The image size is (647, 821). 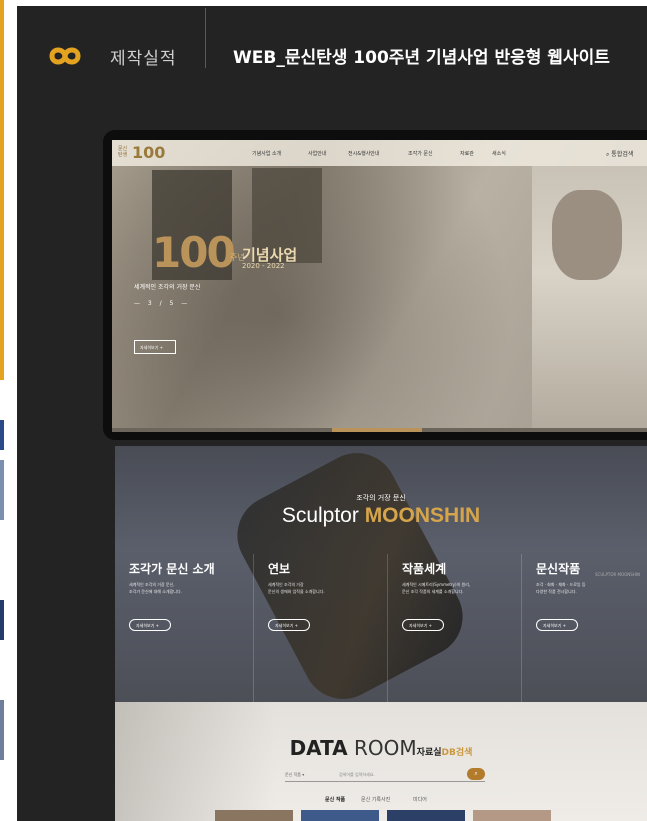 I want to click on category-select-value: 문신 작품, so click(x=293, y=774).